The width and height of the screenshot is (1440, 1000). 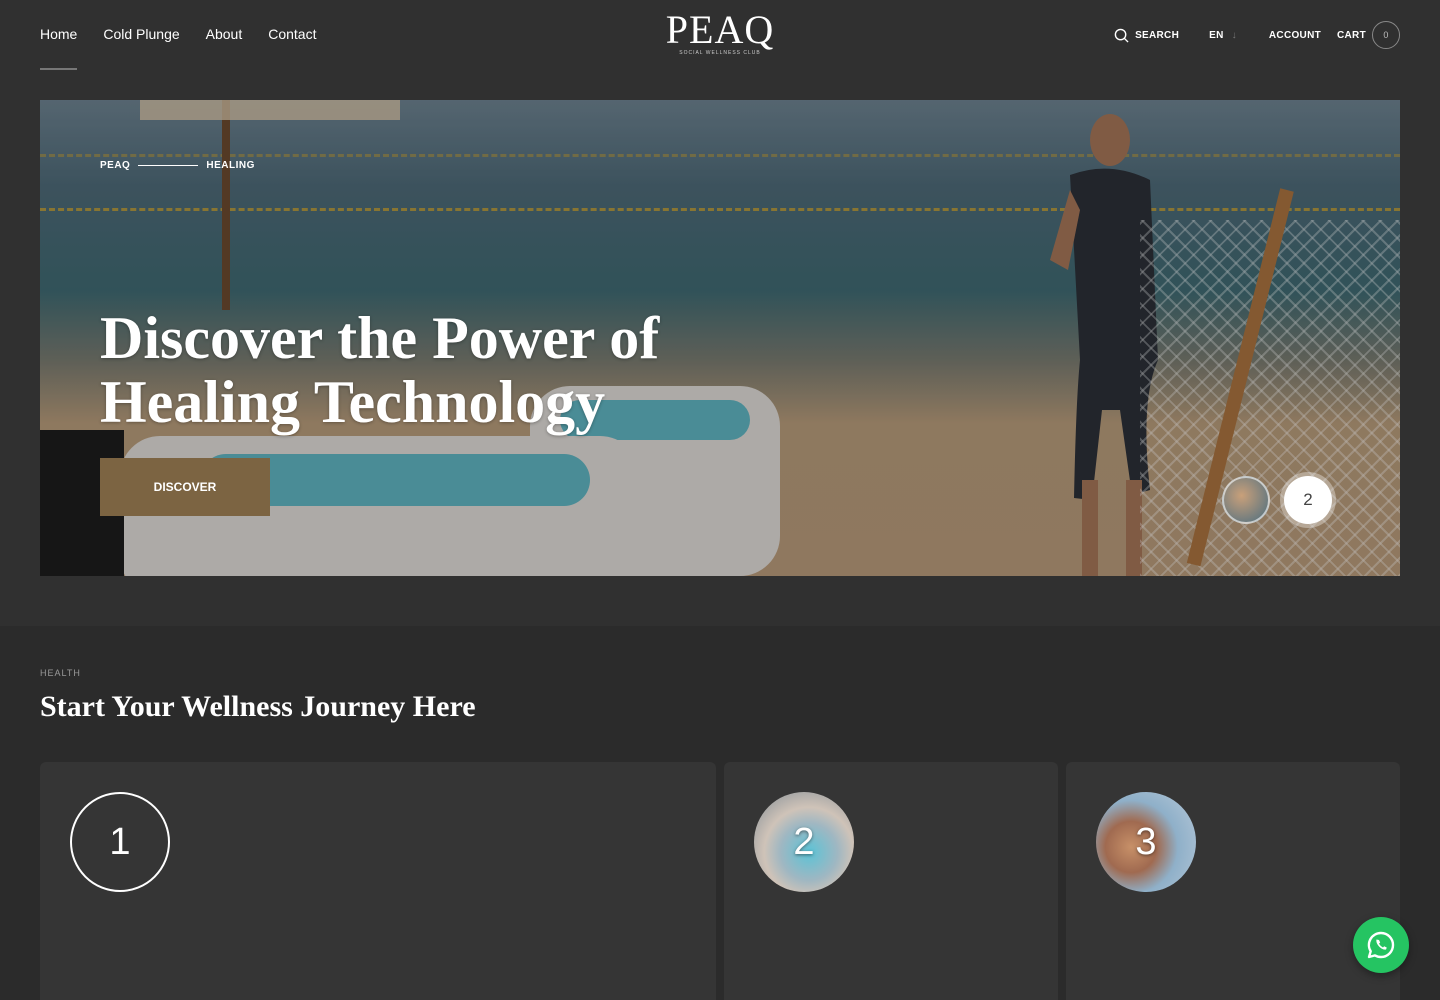 I want to click on whatsapp-chat-button, so click(x=1381, y=945).